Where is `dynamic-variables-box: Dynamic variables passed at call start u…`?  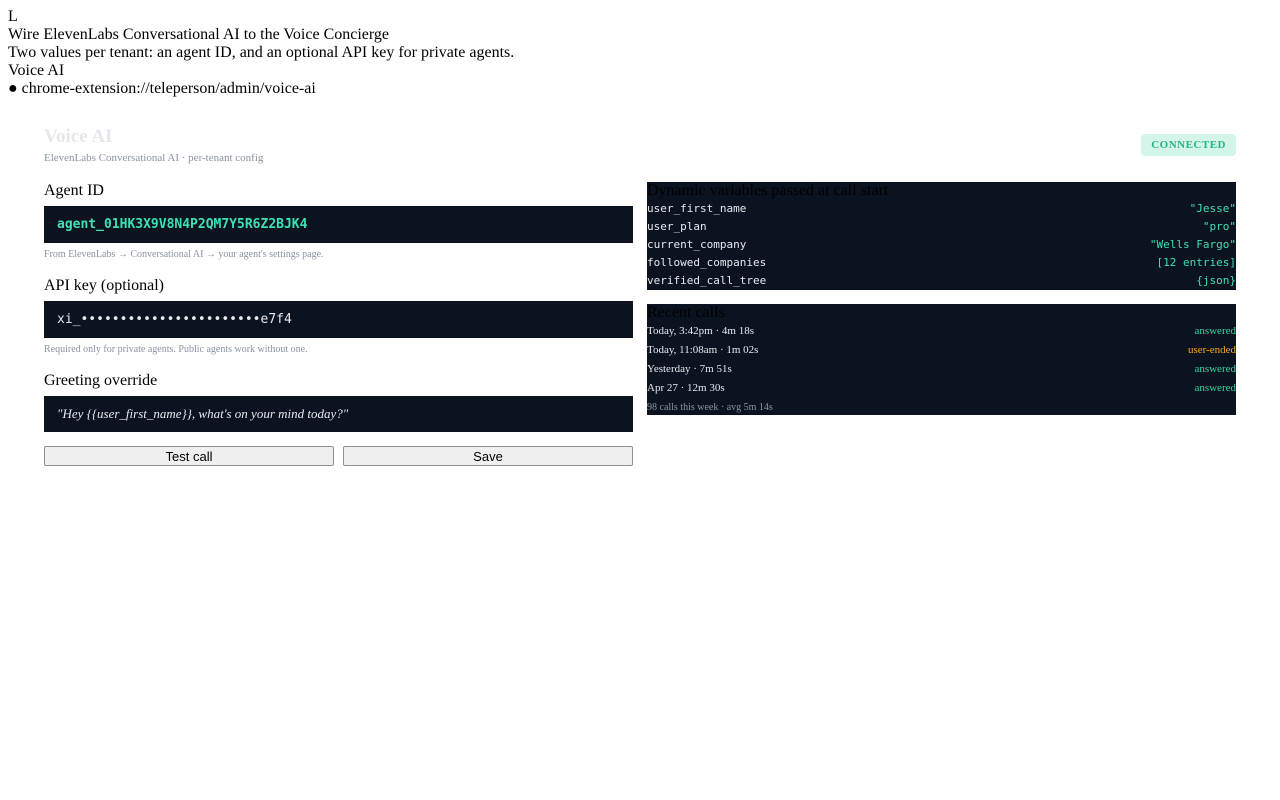 dynamic-variables-box: Dynamic variables passed at call start u… is located at coordinates (941, 236).